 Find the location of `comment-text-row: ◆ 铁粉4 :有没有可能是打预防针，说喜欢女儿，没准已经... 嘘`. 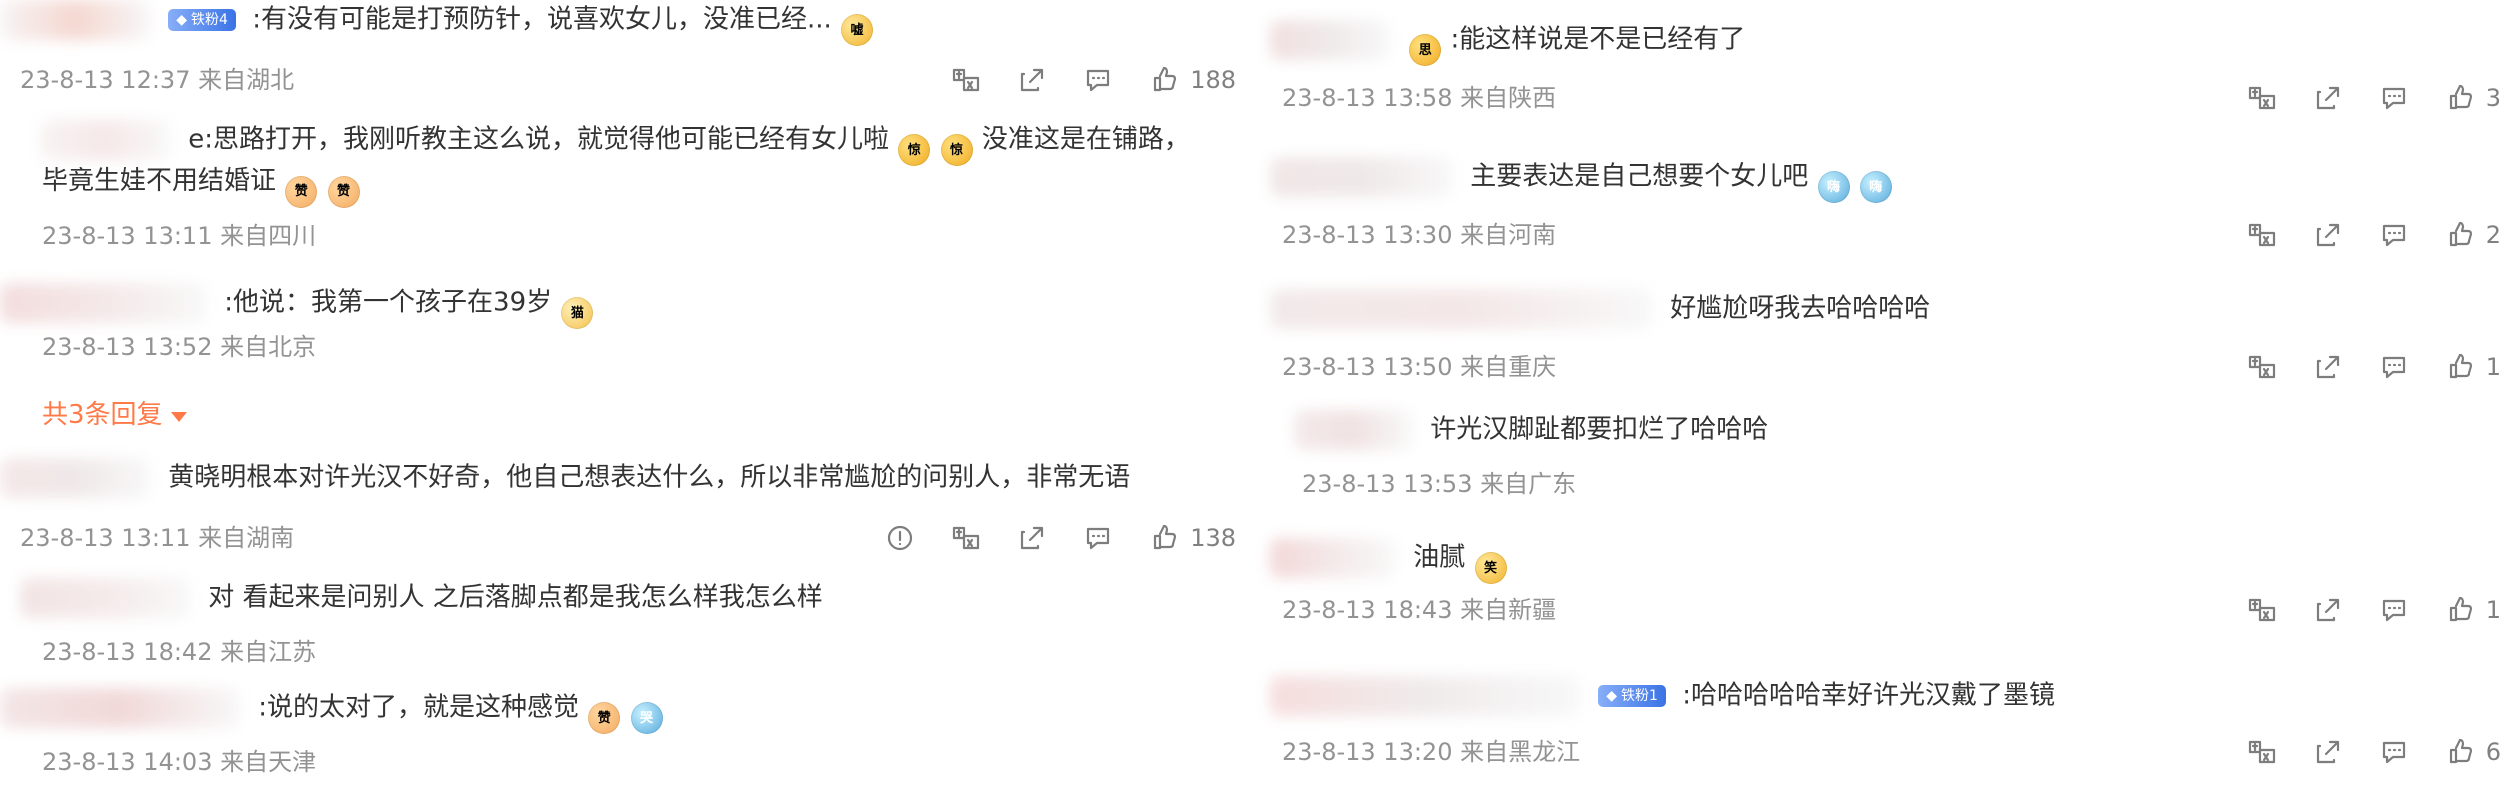

comment-text-row: ◆ 铁粉4 :有没有可能是打预防针，说喜欢女儿，没准已经... 嘘 is located at coordinates (630, 23).